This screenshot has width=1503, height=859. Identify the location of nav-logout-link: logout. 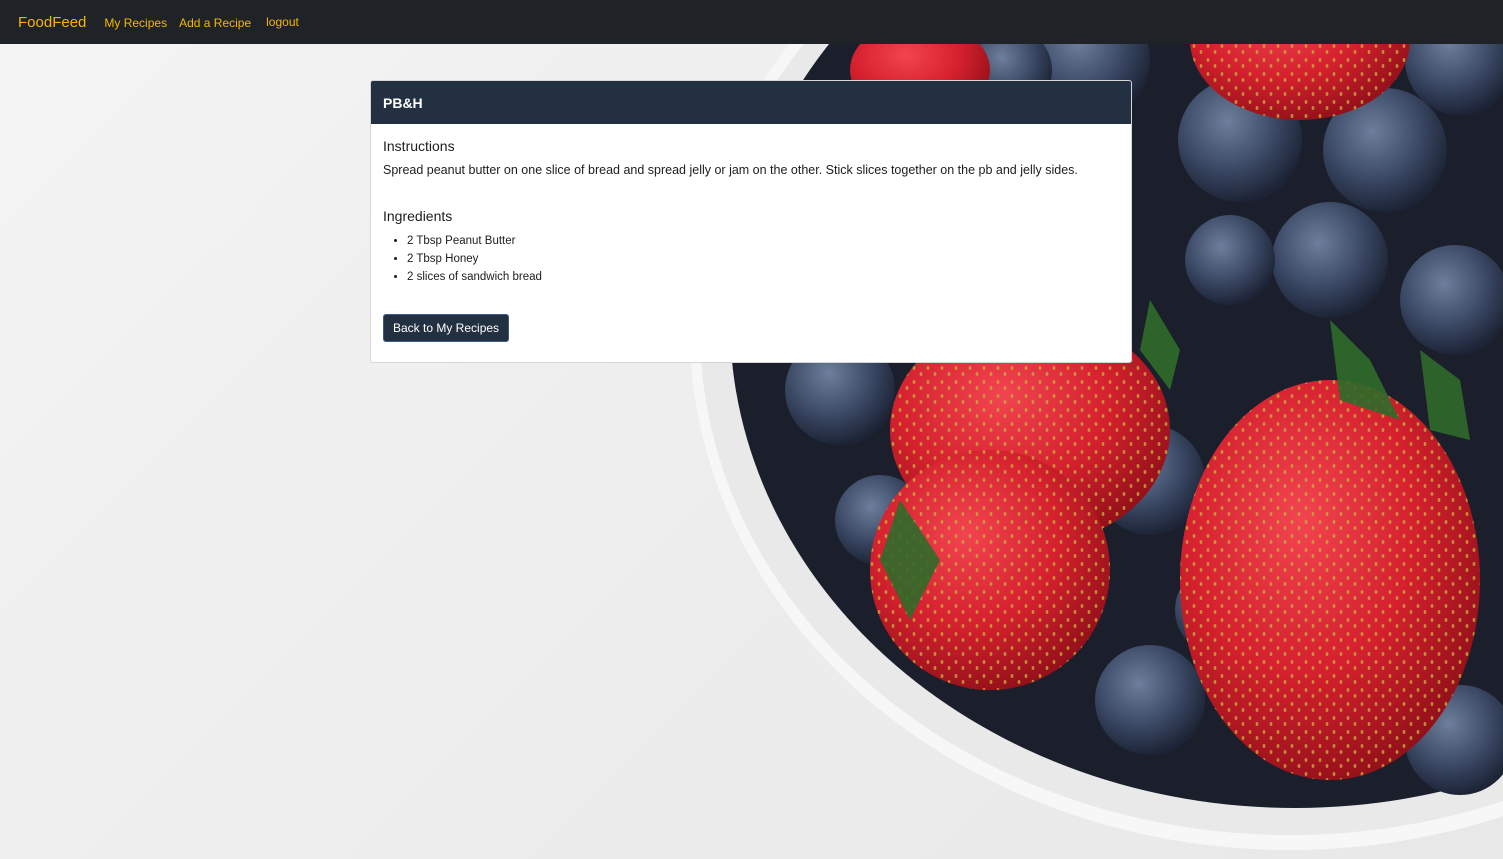
(282, 22).